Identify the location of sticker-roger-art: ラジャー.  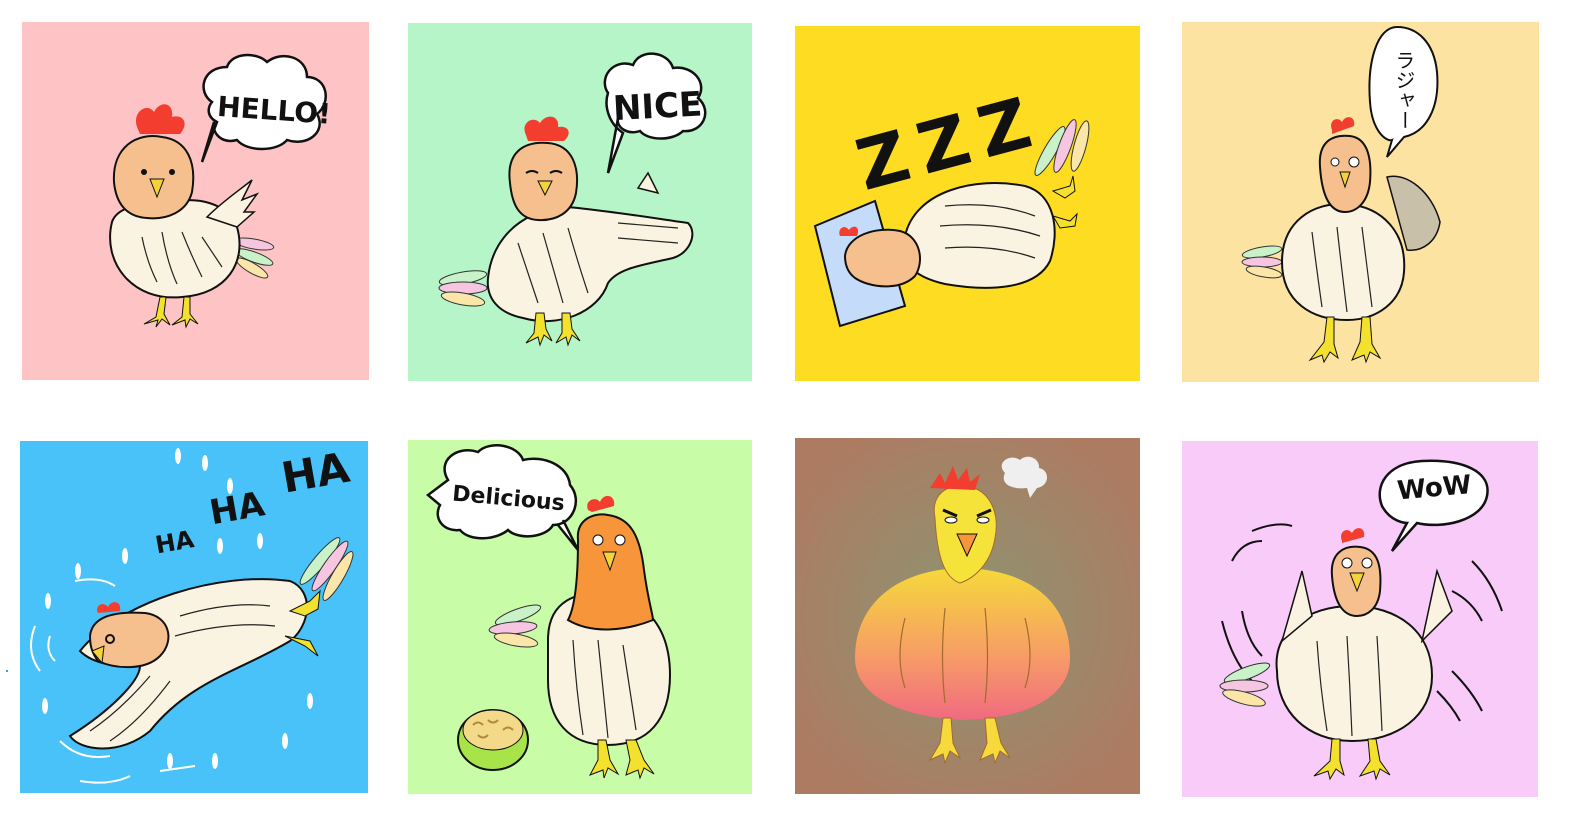
(1360, 202).